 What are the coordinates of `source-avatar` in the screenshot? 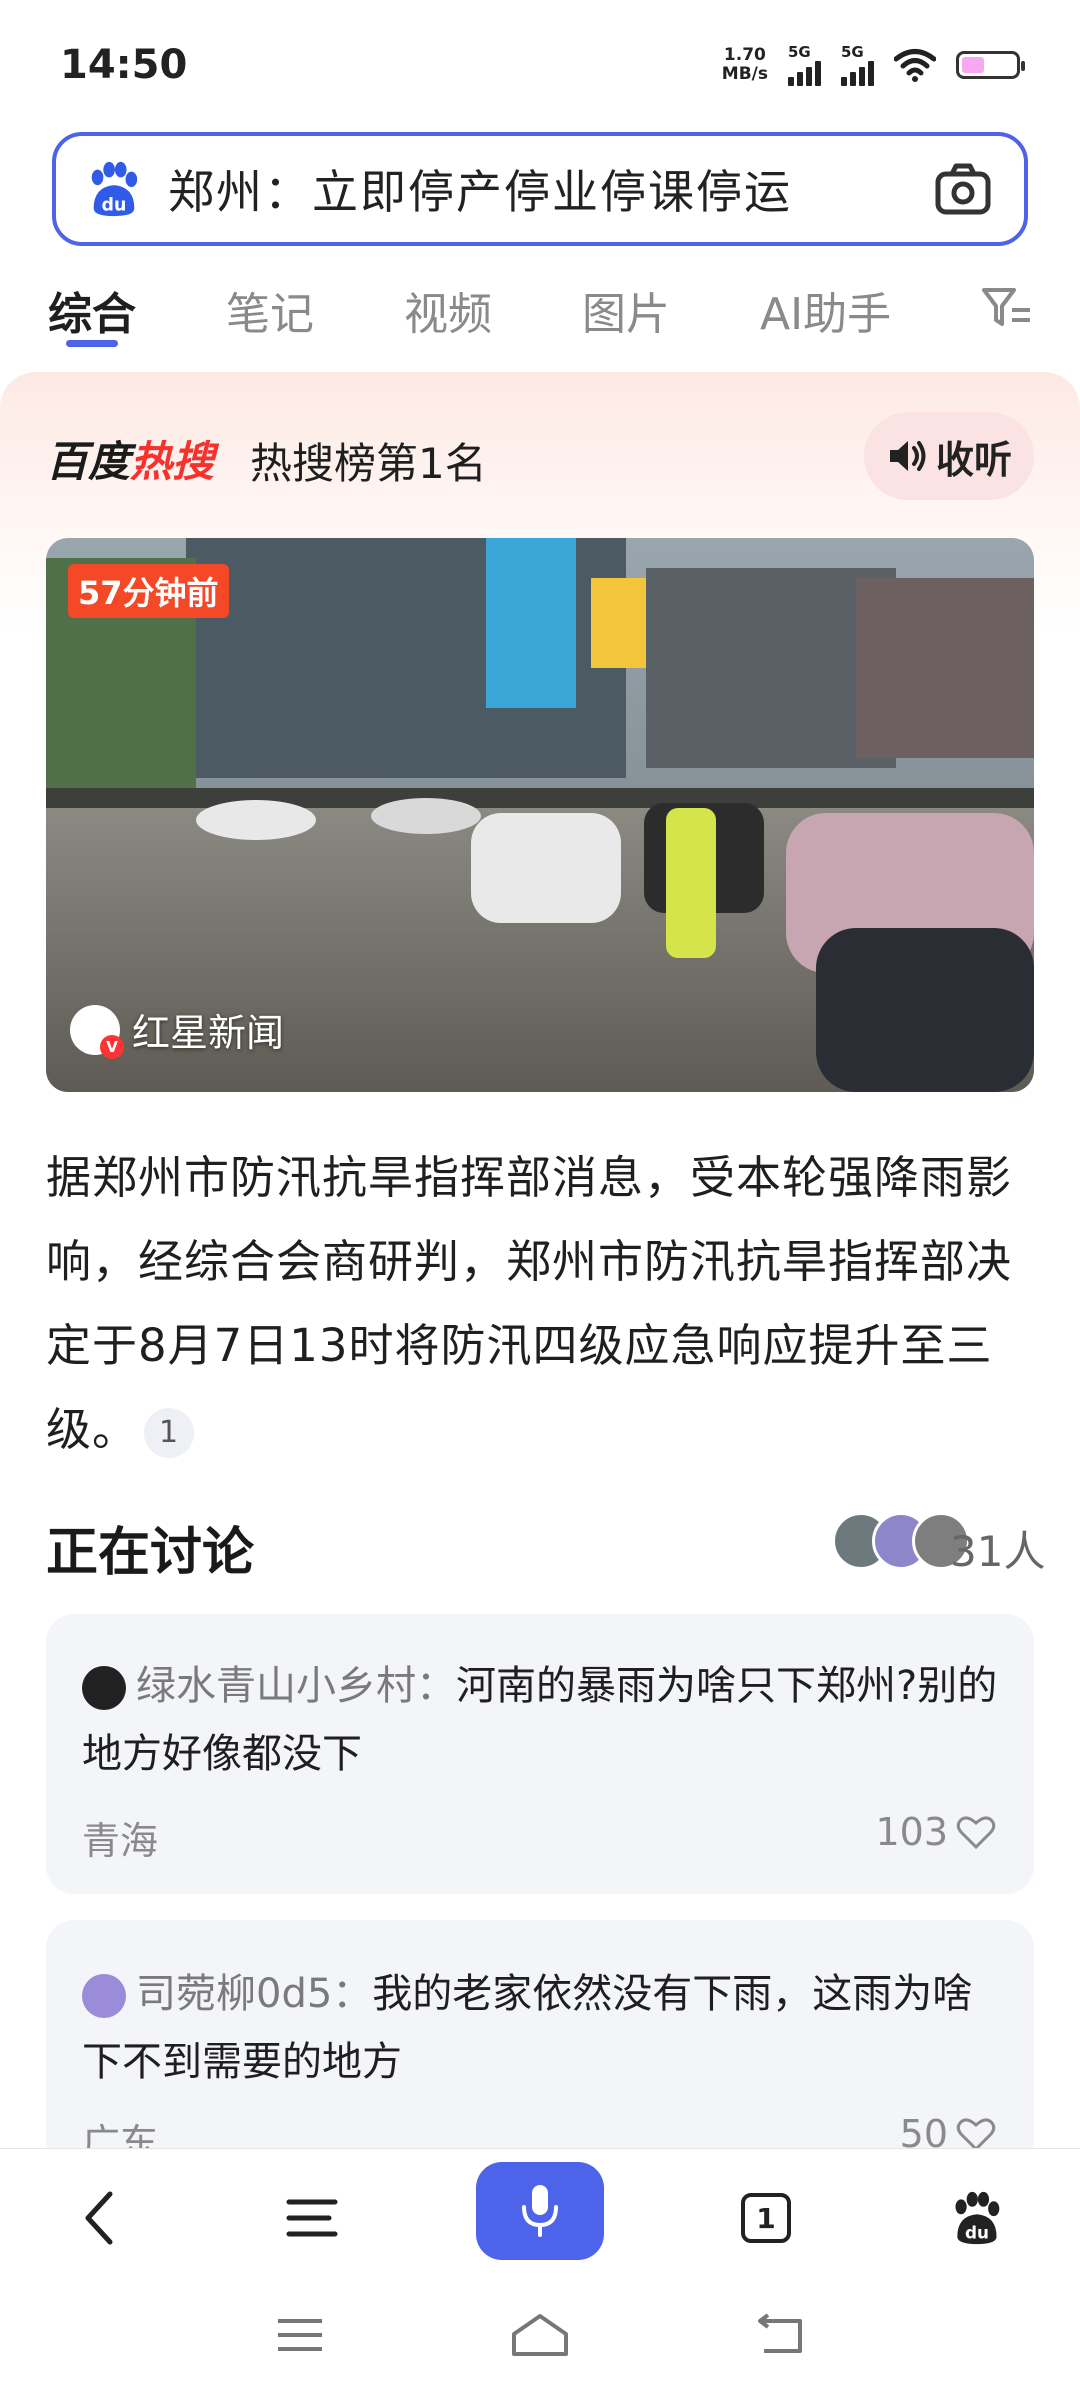 It's located at (97, 1031).